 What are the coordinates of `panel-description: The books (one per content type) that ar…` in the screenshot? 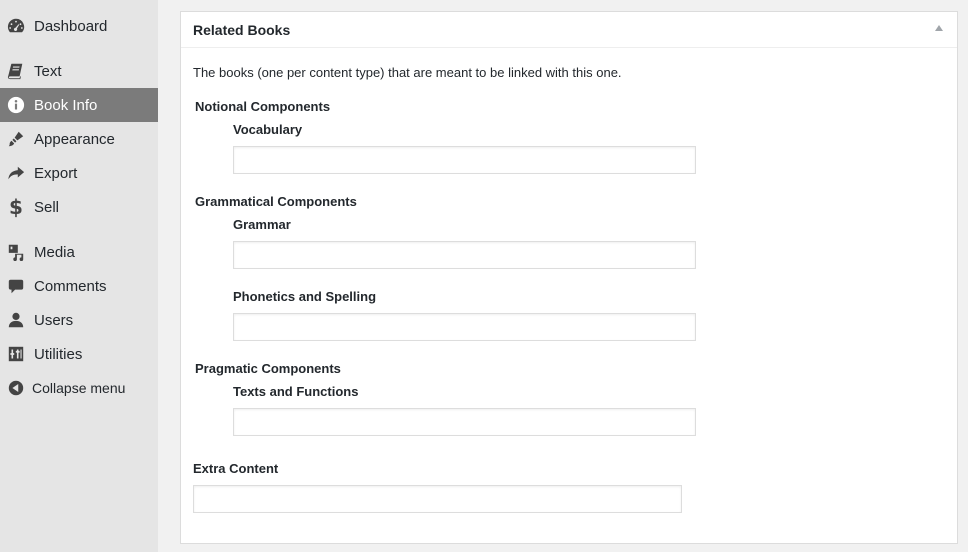 It's located at (407, 72).